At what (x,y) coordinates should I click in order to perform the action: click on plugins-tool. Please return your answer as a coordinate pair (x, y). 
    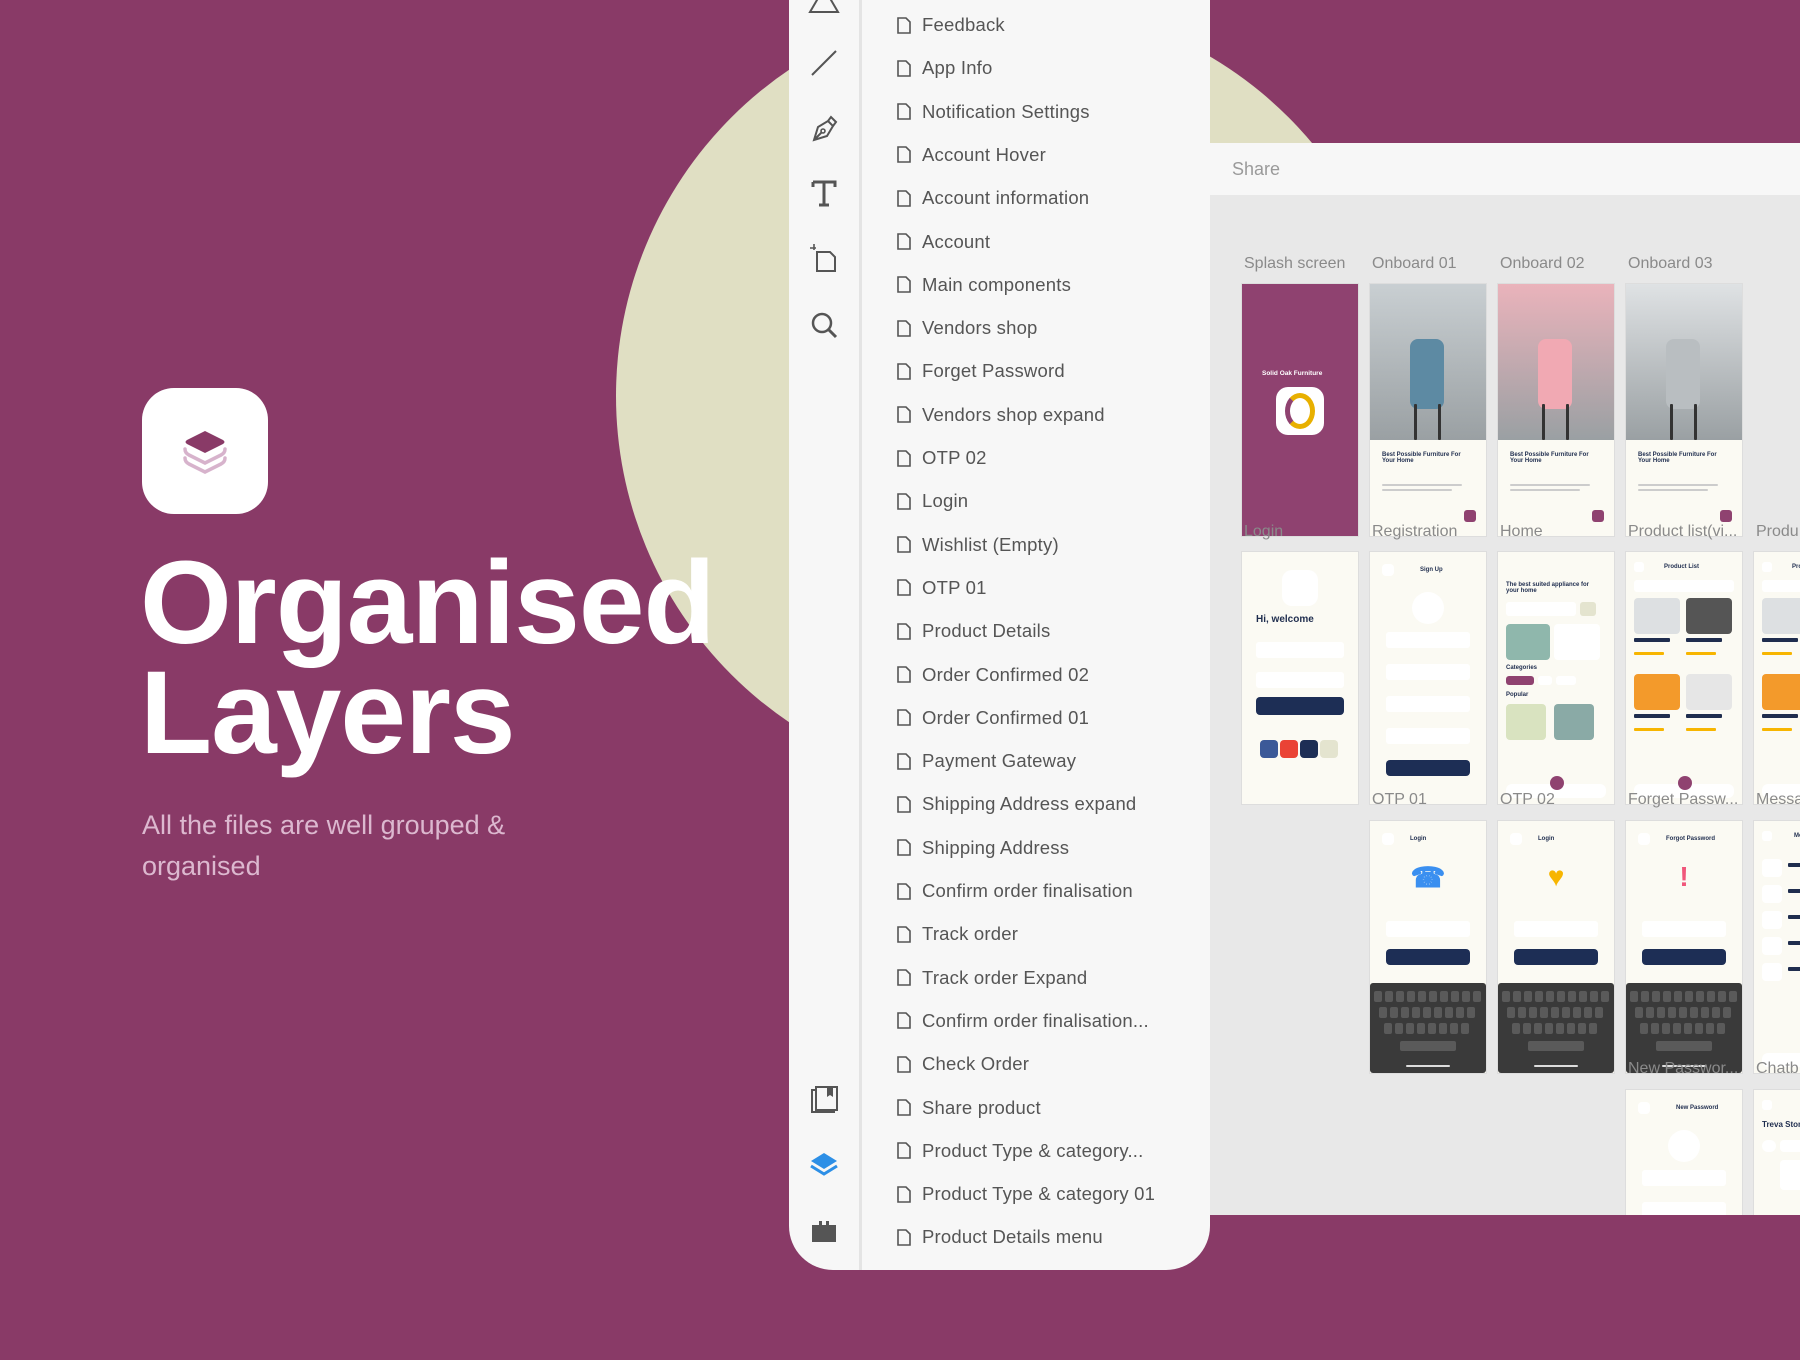
    Looking at the image, I should click on (824, 1231).